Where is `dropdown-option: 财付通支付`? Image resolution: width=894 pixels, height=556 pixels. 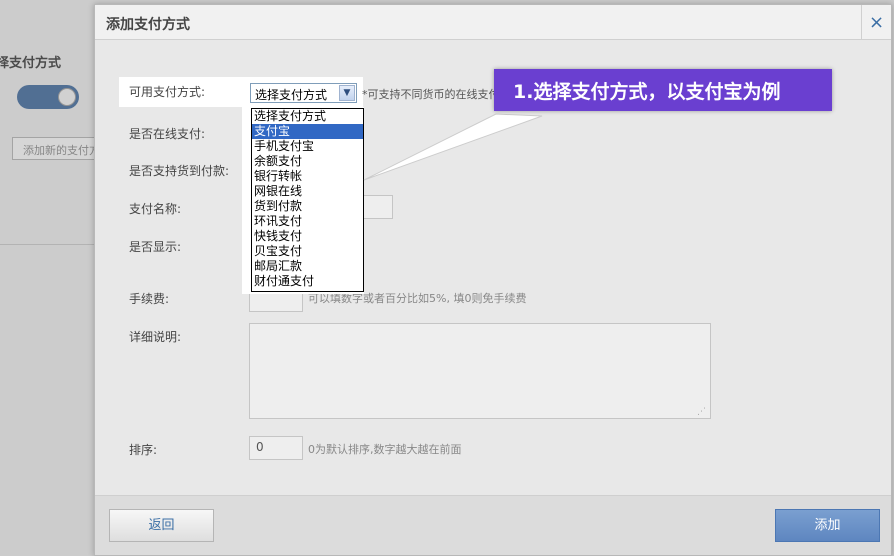
dropdown-option: 财付通支付 is located at coordinates (307, 281).